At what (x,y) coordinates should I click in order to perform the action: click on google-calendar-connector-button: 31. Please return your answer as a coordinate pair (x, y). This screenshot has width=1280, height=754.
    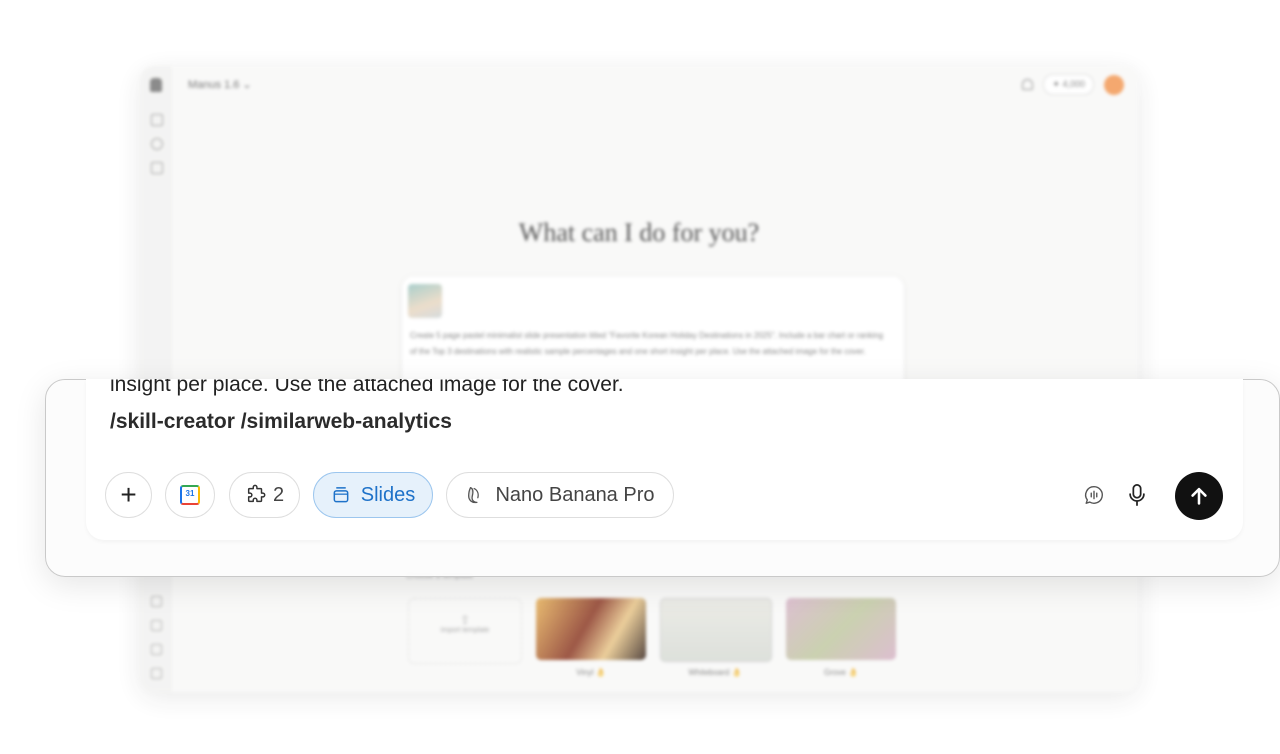
    Looking at the image, I should click on (190, 495).